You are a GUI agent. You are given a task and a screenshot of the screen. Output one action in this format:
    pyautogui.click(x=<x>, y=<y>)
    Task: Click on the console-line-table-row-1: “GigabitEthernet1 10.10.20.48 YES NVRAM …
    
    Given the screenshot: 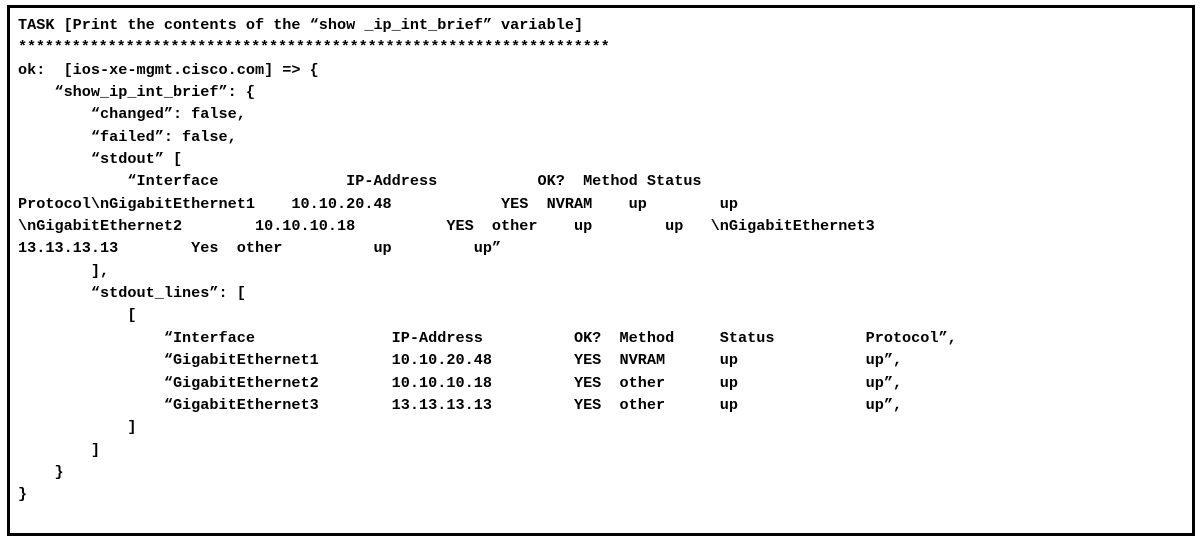 What is the action you would take?
    pyautogui.click(x=460, y=360)
    